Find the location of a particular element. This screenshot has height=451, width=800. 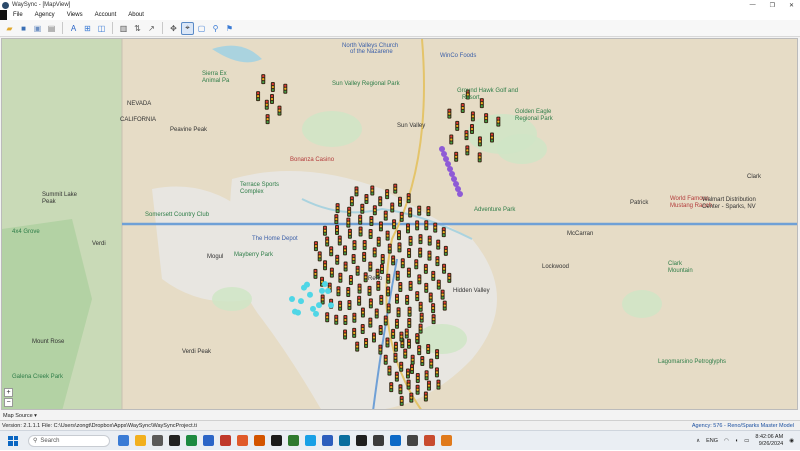

toolbar: ▰ ■ ▣ ▤ A ⊞ ◫ ▥ ⇅ ↗ ✥ ⌖ ▢ ⚲ ⚑ is located at coordinates (400, 28).